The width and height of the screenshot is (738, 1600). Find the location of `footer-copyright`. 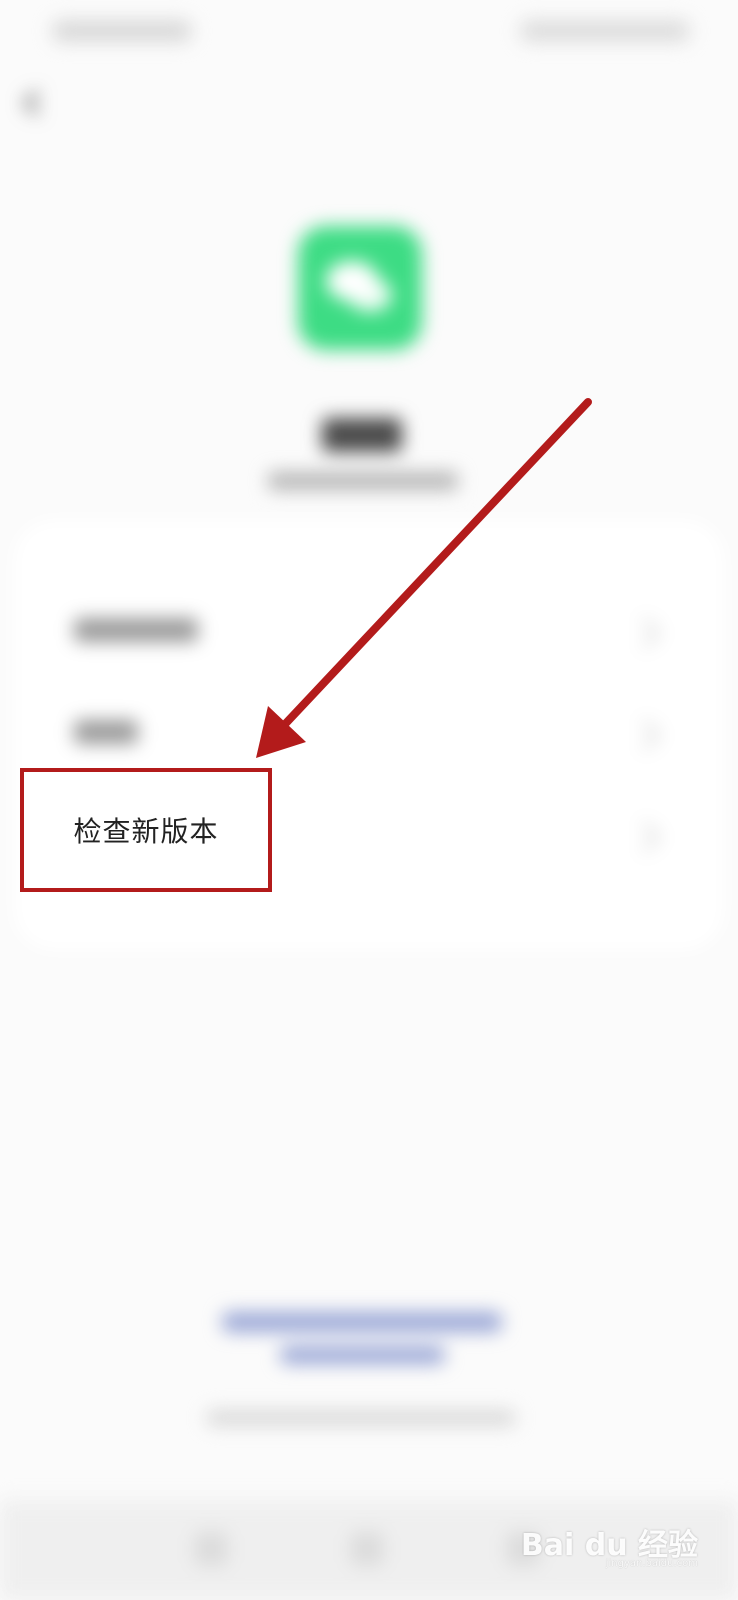

footer-copyright is located at coordinates (361, 1418).